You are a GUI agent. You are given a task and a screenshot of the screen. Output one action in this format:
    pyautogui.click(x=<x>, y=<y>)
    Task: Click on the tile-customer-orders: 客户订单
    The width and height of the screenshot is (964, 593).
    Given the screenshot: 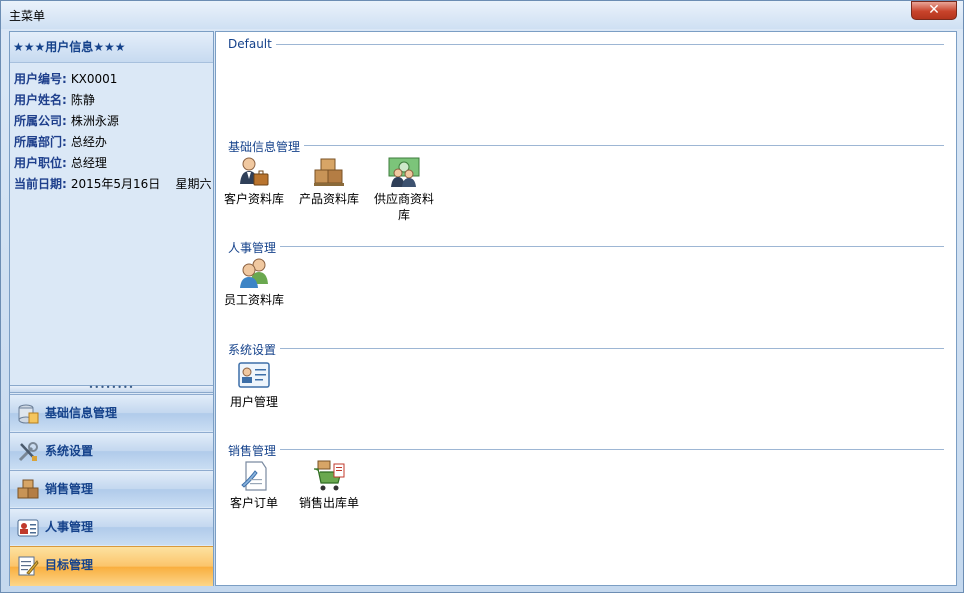 What is the action you would take?
    pyautogui.click(x=254, y=485)
    